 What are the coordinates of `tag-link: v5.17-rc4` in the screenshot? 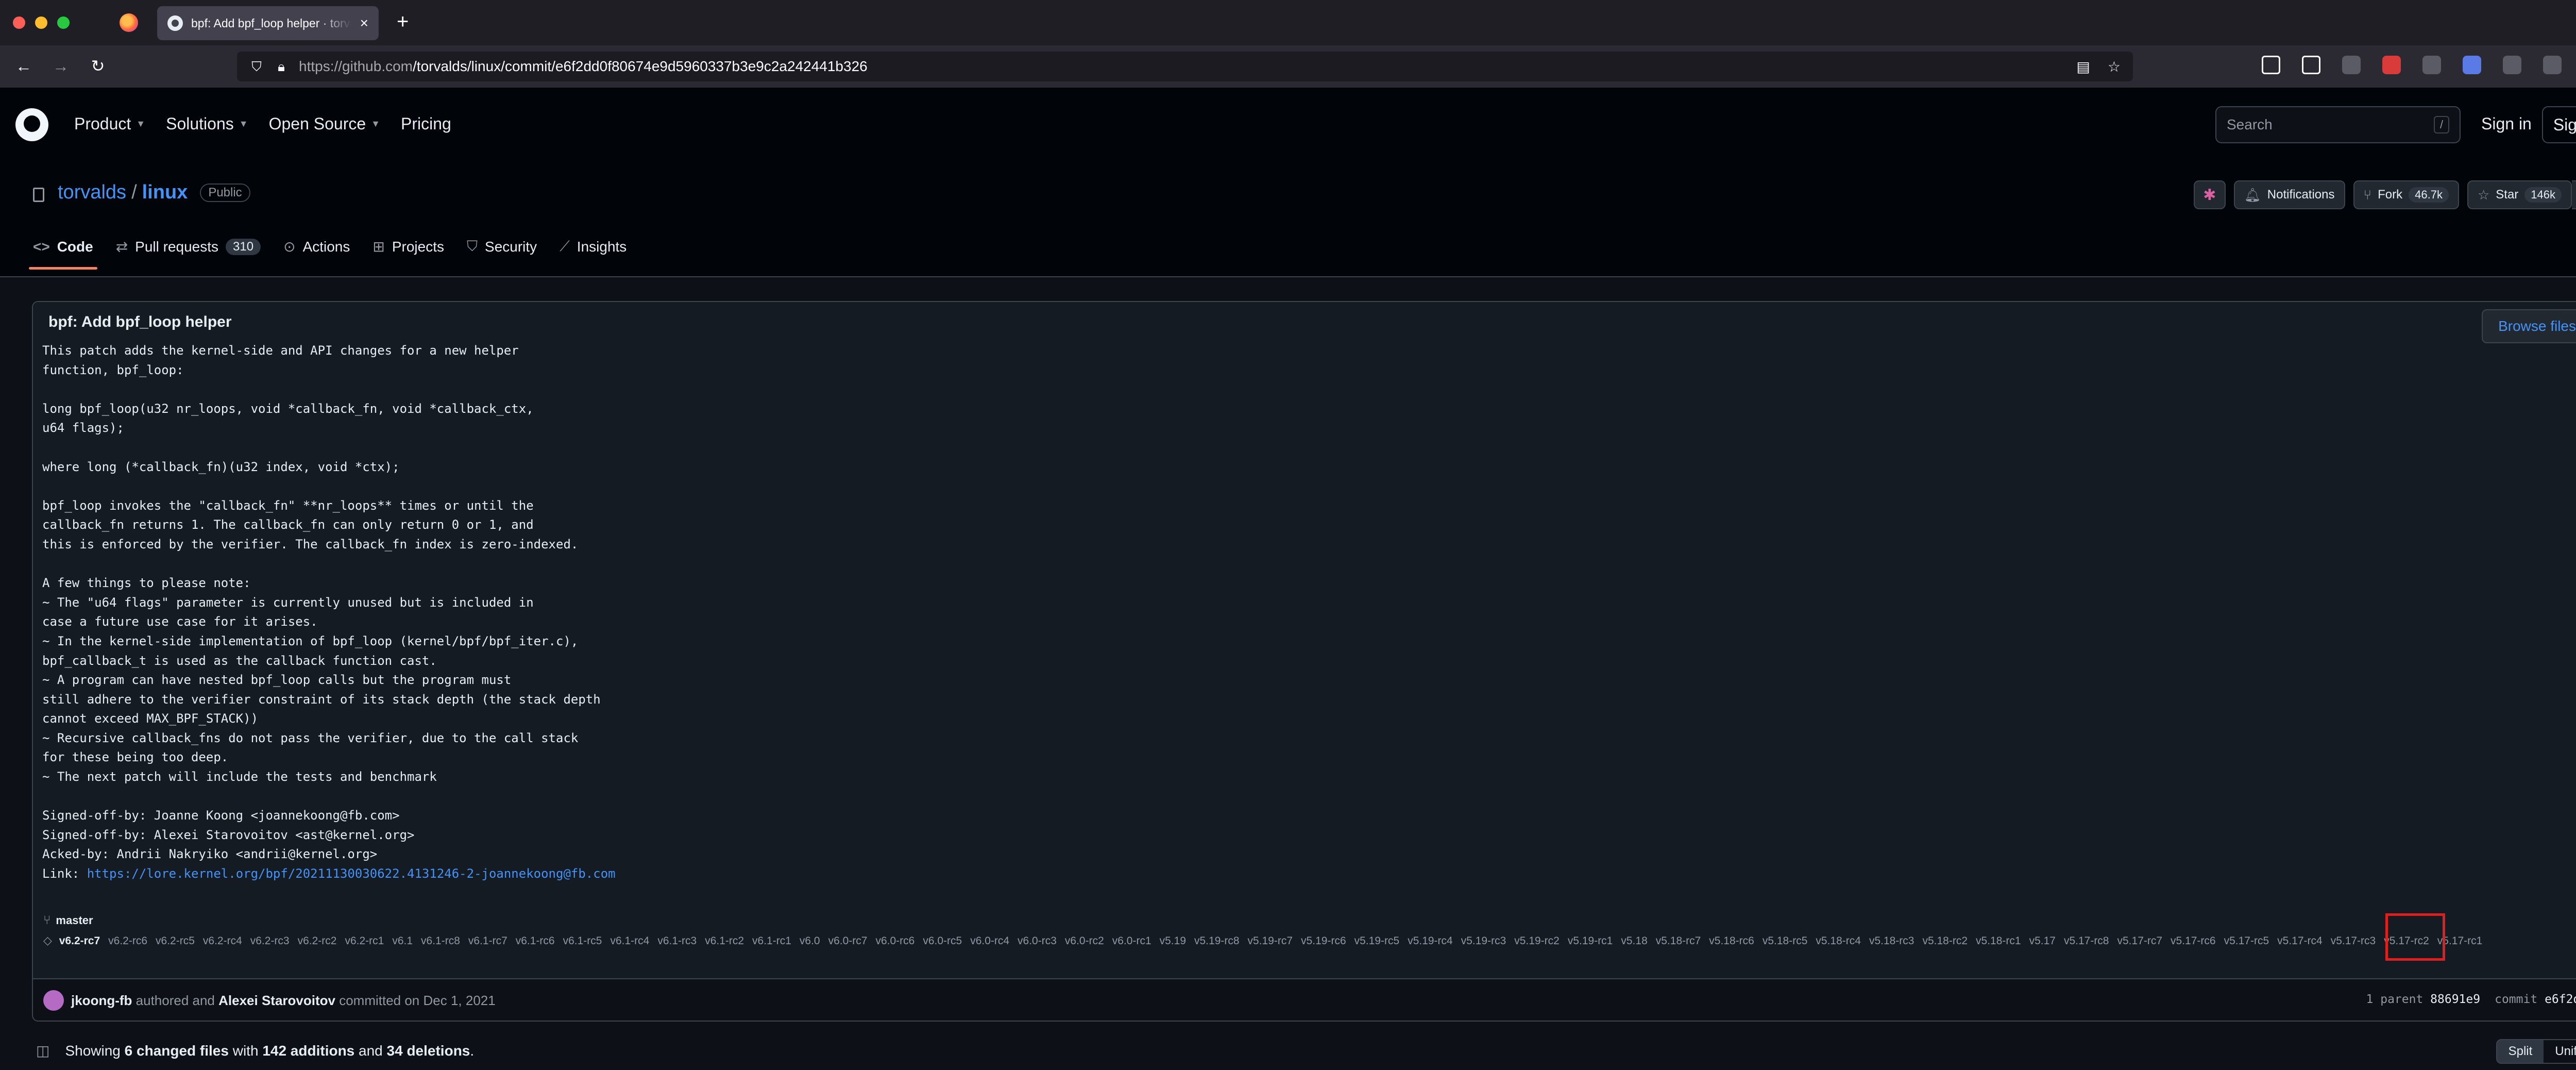 It's located at (2300, 941).